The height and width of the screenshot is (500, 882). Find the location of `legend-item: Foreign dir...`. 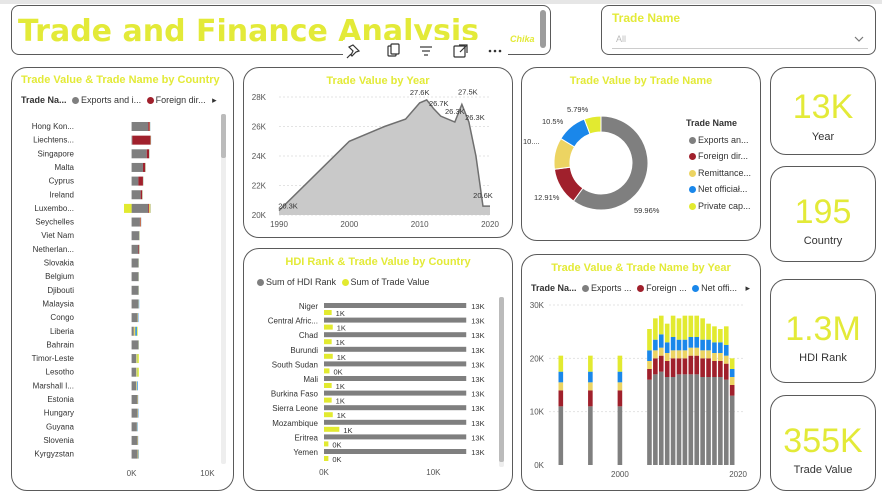

legend-item: Foreign dir... is located at coordinates (718, 156).